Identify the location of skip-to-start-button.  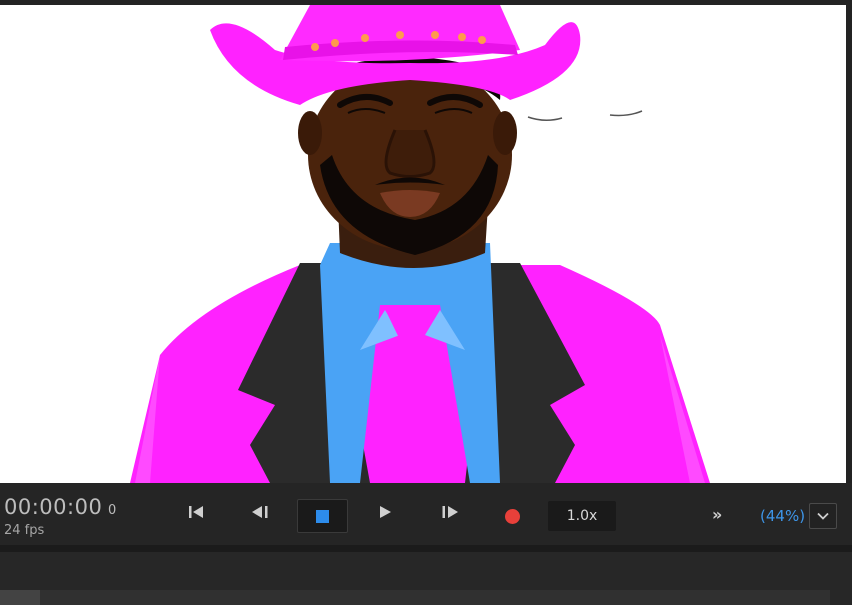
(196, 512).